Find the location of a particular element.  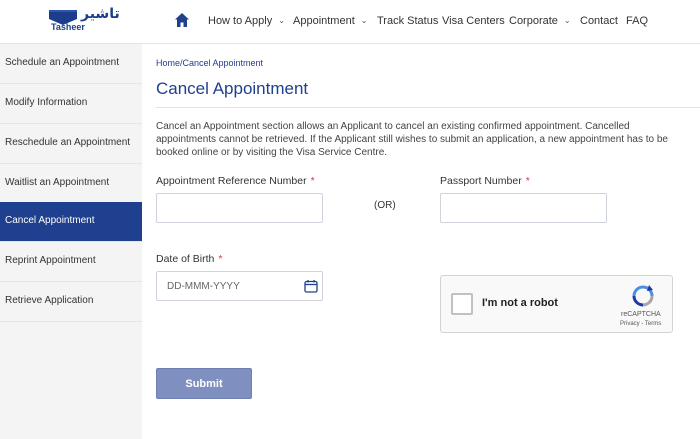

nav-track-status: Track Status is located at coordinates (407, 21).